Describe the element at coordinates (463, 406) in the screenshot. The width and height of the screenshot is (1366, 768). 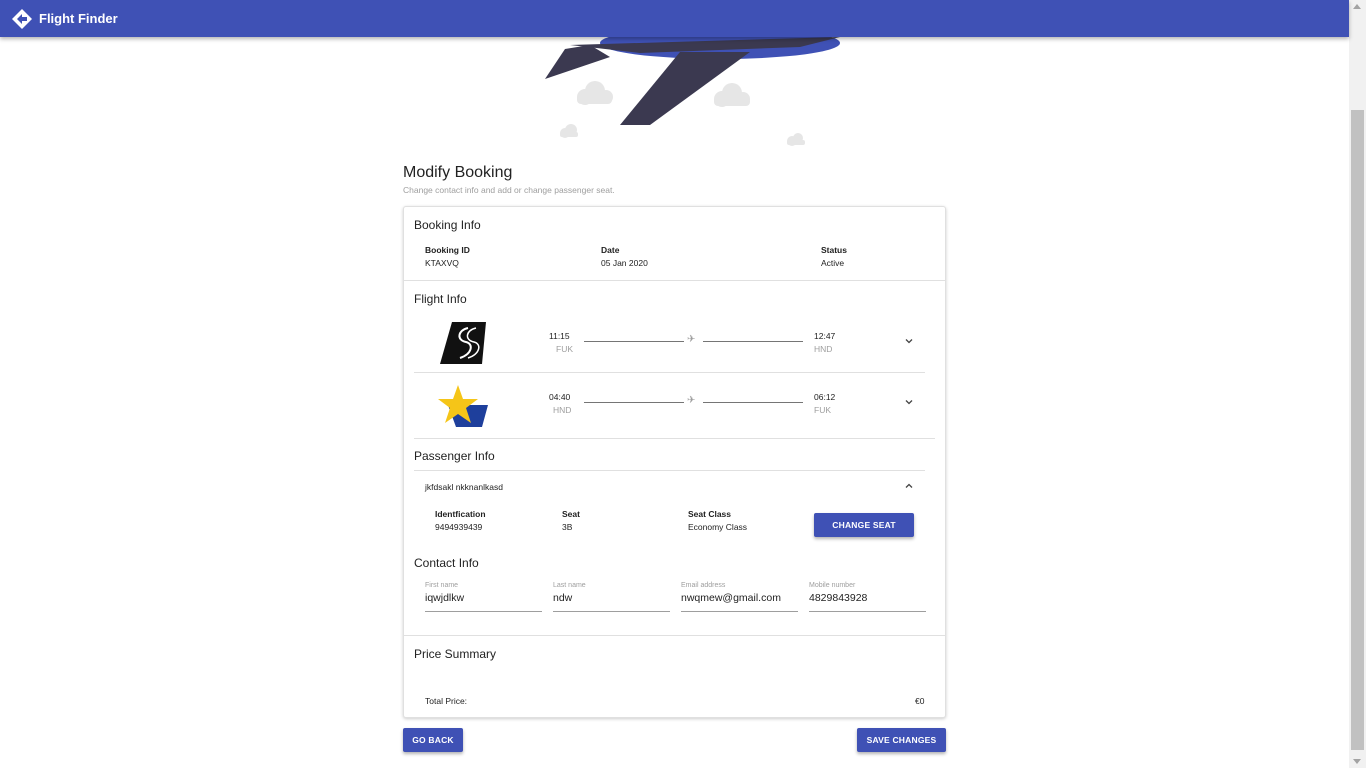
I see `star-logo-icon` at that location.